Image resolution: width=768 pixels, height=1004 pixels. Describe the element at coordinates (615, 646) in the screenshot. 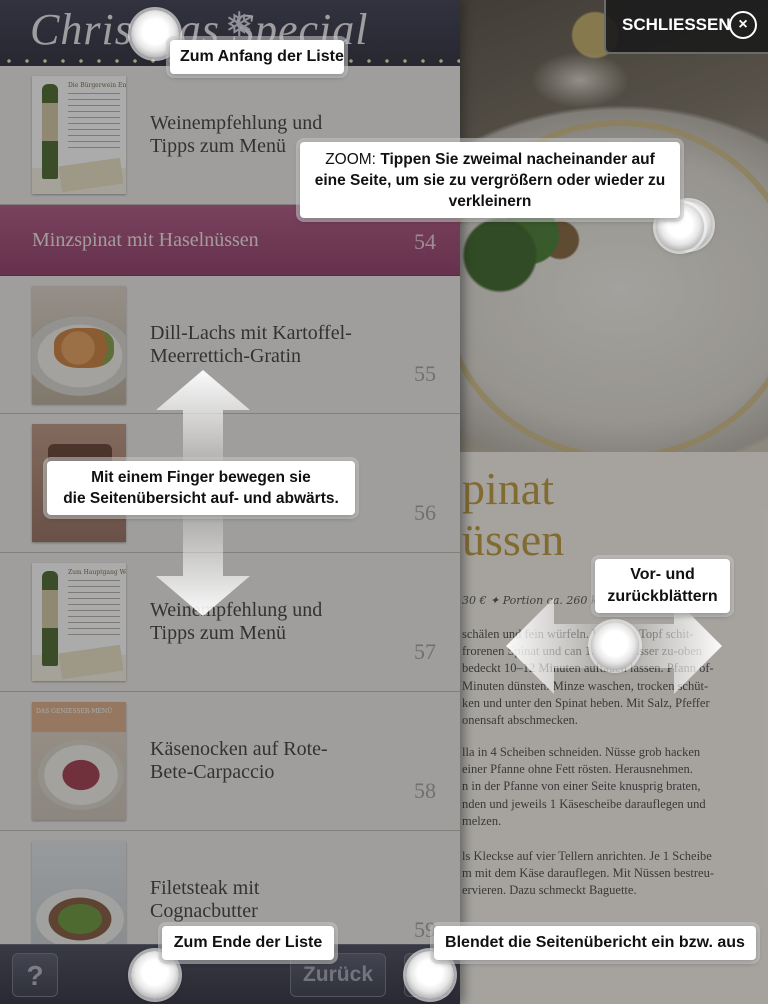

I see `touch-point-page` at that location.